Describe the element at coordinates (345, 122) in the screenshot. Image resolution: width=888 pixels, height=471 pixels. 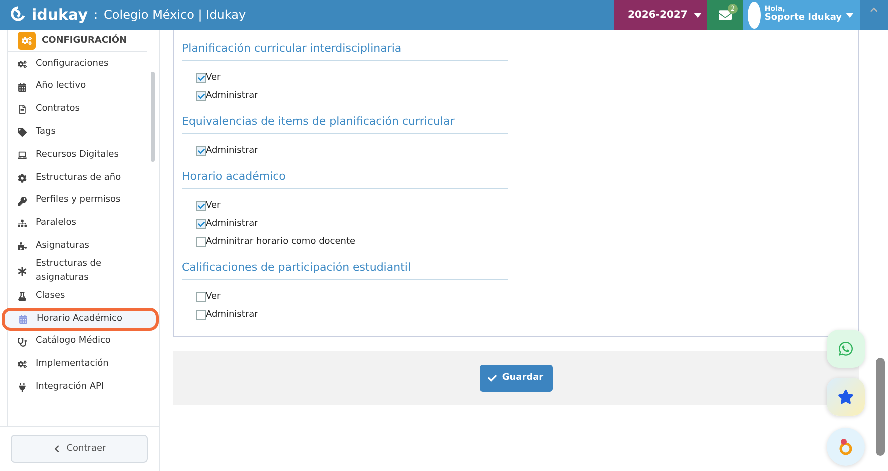
I see `section-title: Equivalencias de items de planificación curricular` at that location.